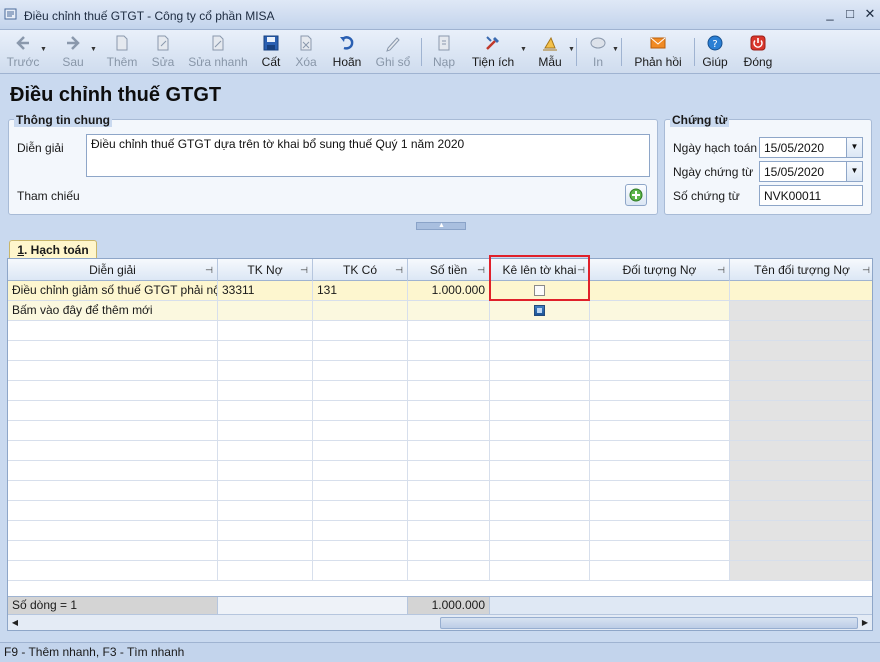  What do you see at coordinates (449, 270) in the screenshot?
I see `column-header-amount: Số tiền ⊣` at bounding box center [449, 270].